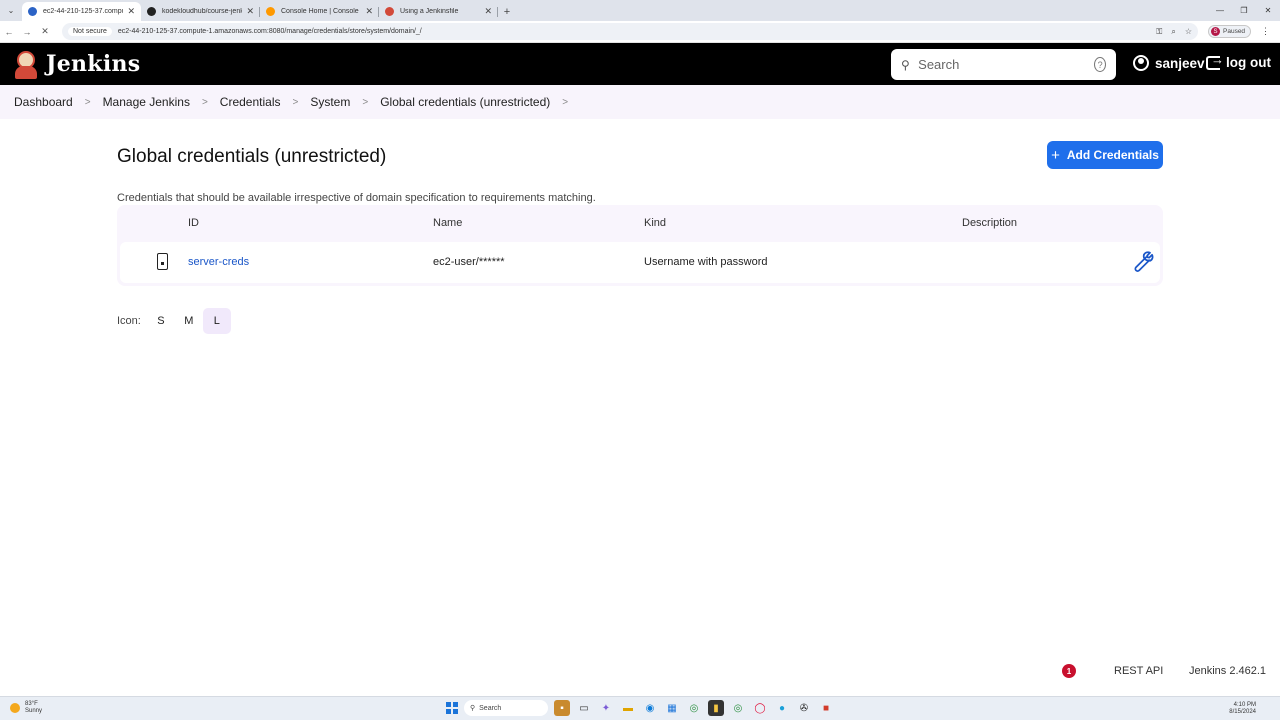  Describe the element at coordinates (1230, 31) in the screenshot. I see `profile-button: S Paused` at that location.